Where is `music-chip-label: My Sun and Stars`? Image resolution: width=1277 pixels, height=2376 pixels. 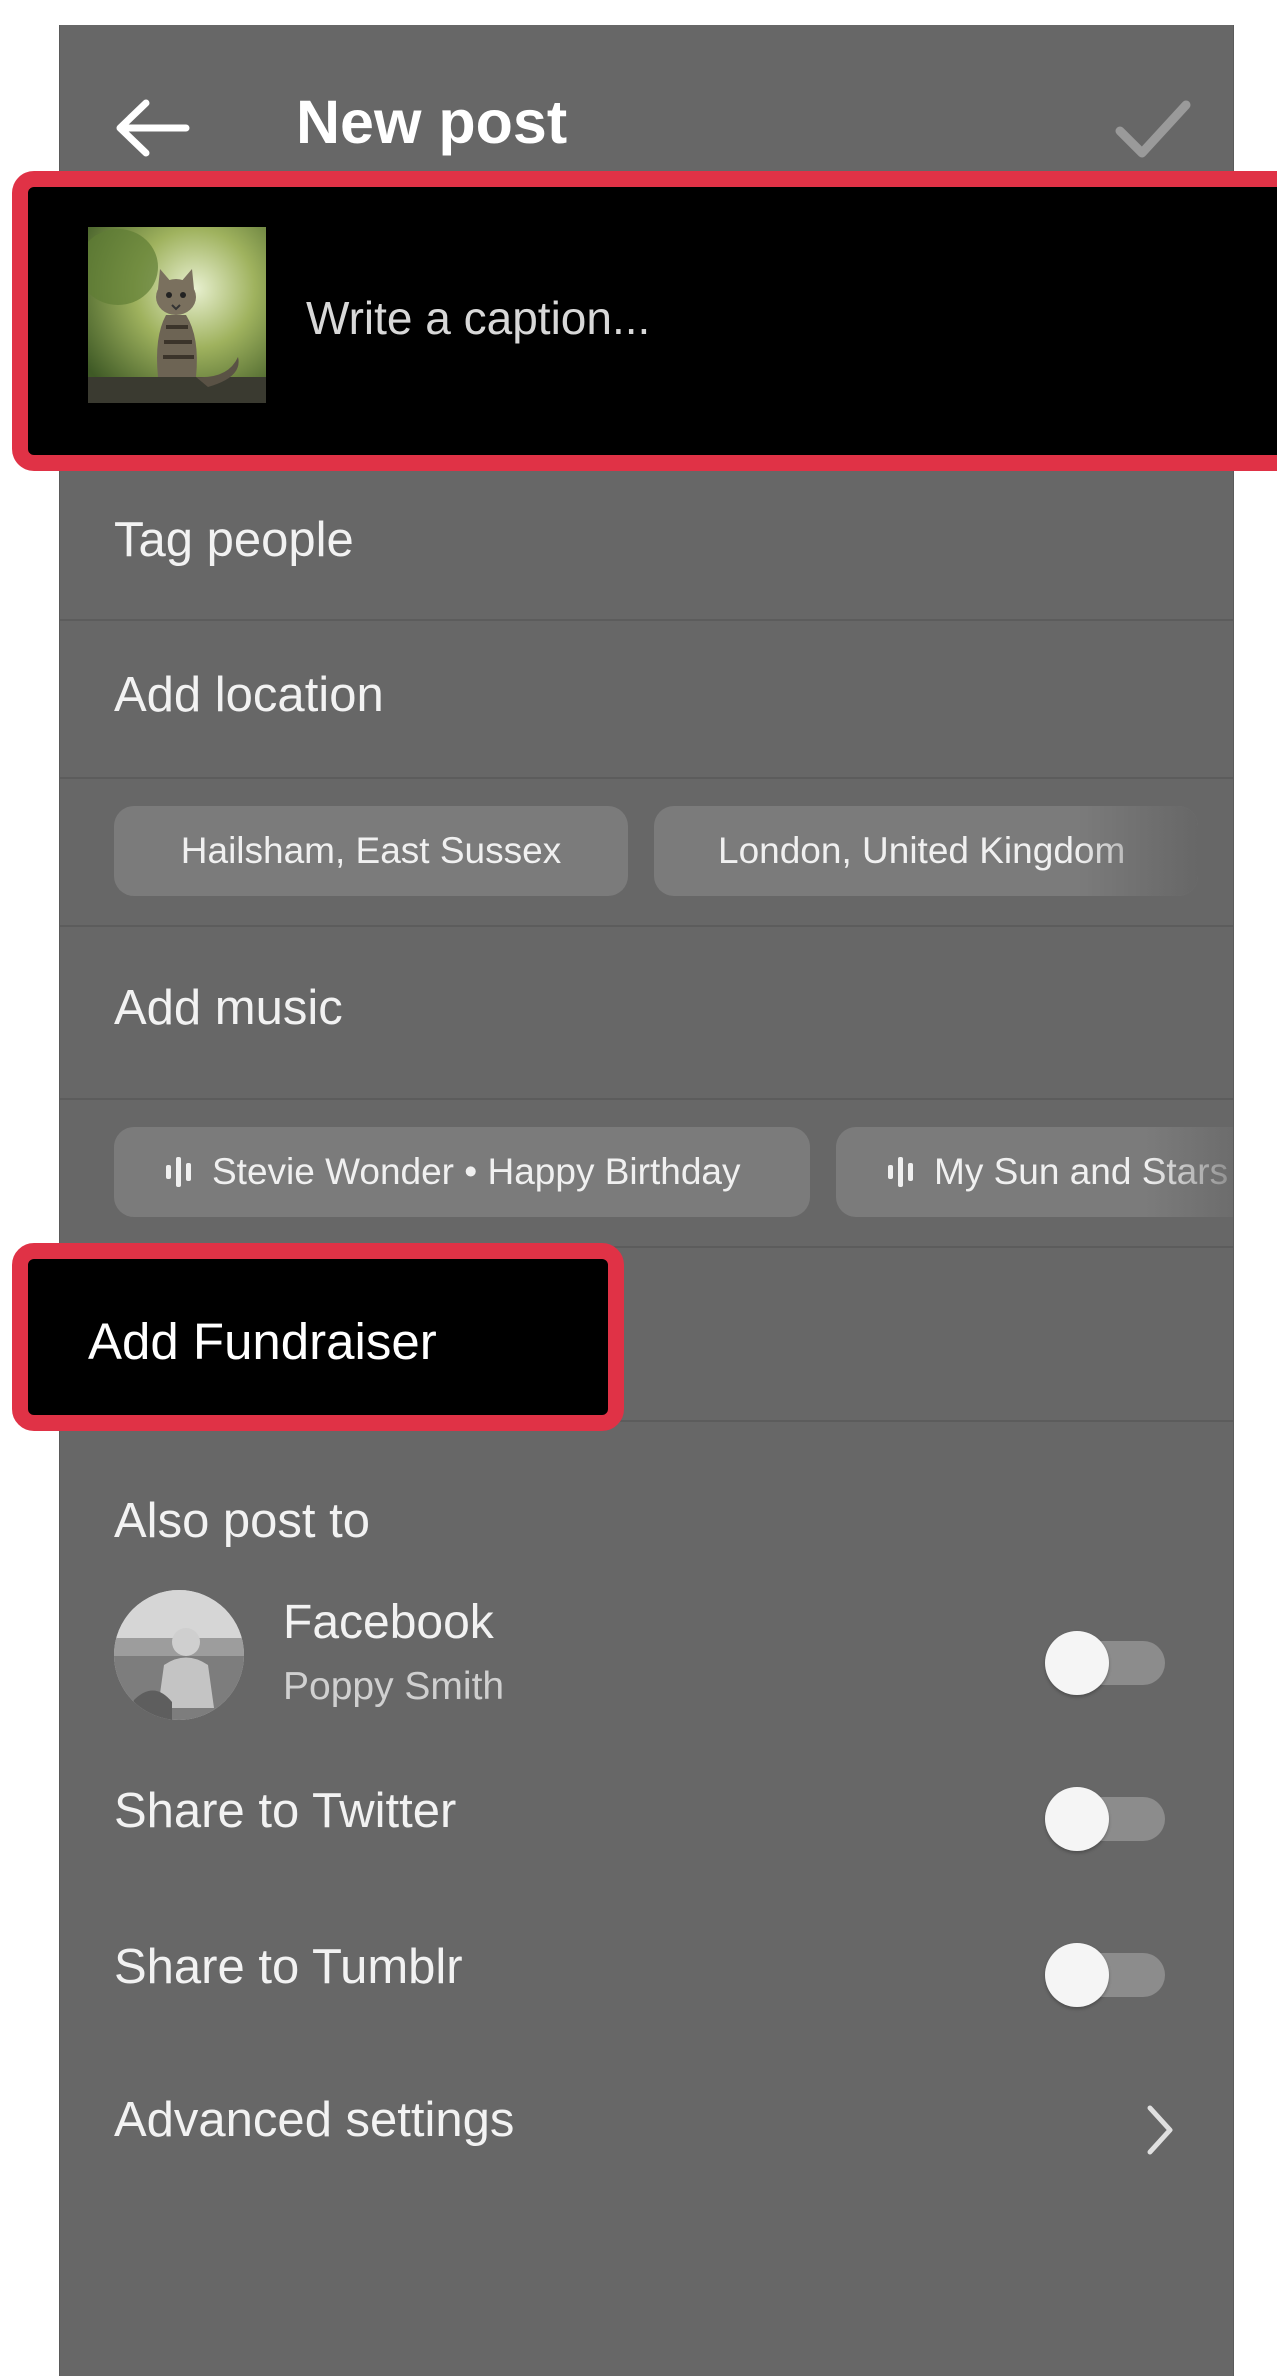 music-chip-label: My Sun and Stars is located at coordinates (1081, 1171).